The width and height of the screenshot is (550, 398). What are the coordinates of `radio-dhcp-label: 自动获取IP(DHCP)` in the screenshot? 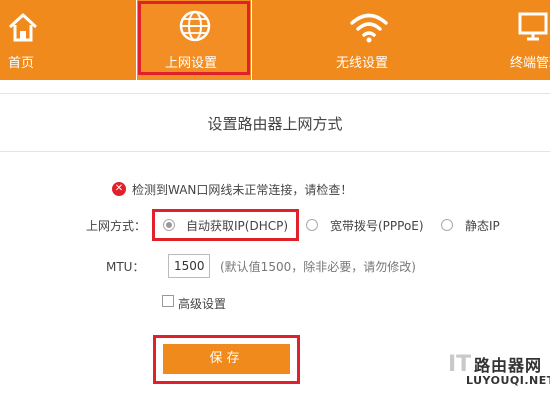 It's located at (237, 225).